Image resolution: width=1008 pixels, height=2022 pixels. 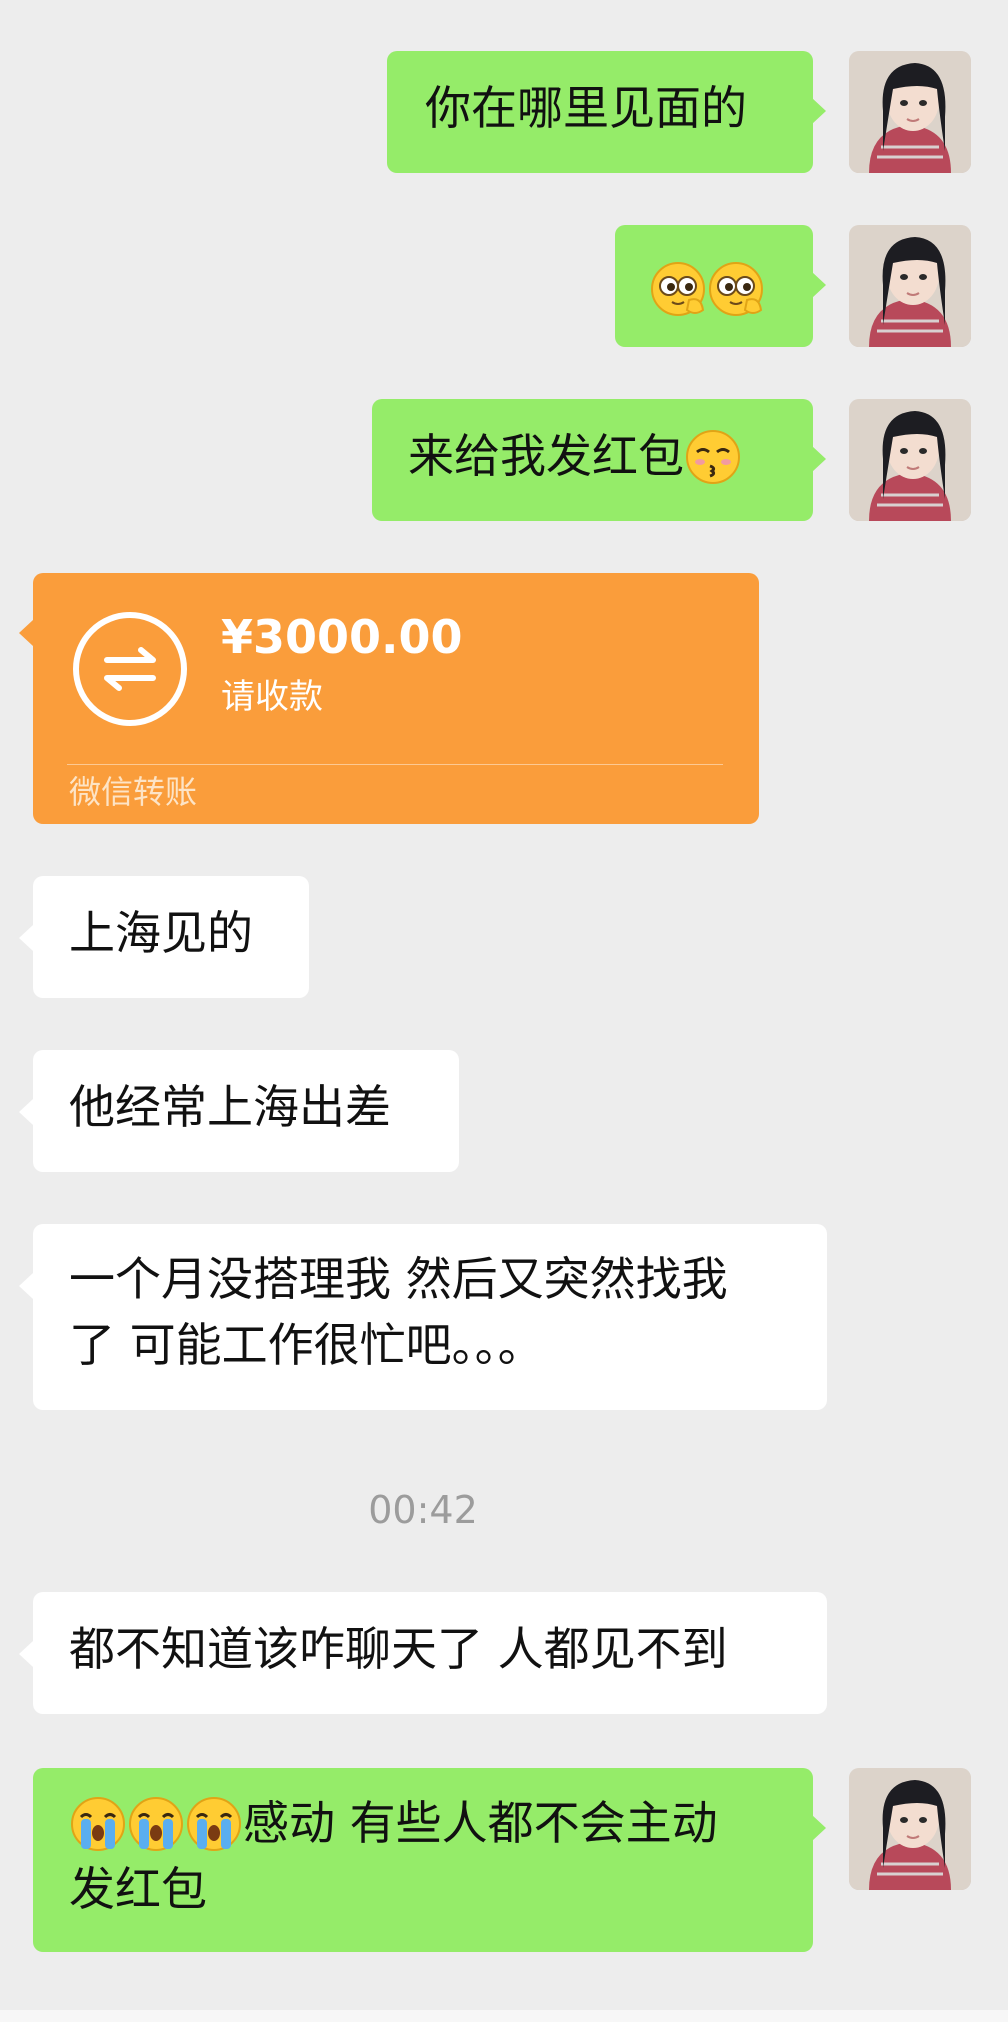 I want to click on sent-message-bubble: 你在哪里见面的, so click(x=600, y=112).